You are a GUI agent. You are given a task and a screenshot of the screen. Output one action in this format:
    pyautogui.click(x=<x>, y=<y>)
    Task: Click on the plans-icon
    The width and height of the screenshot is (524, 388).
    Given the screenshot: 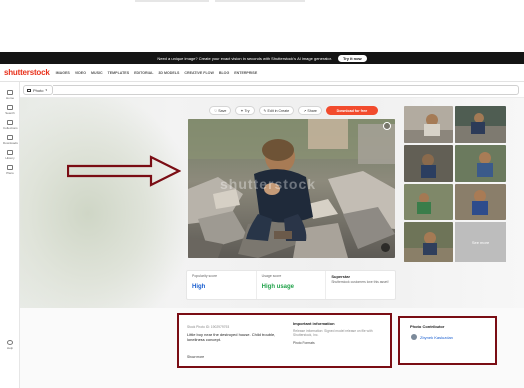 What is the action you would take?
    pyautogui.click(x=10, y=167)
    